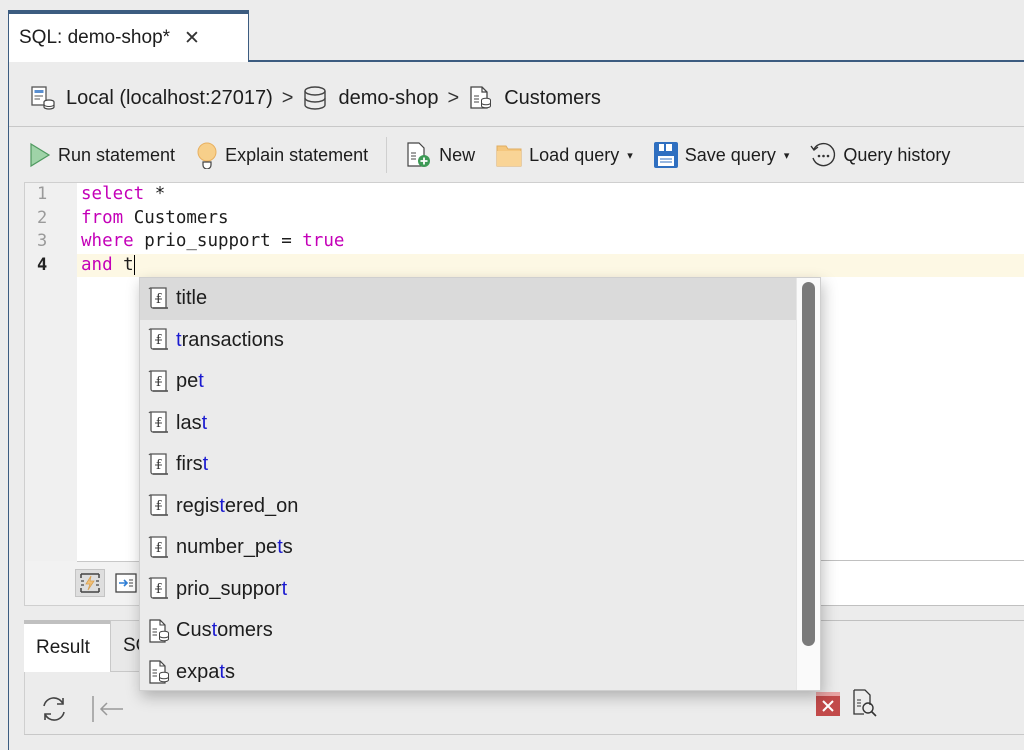 The image size is (1024, 750). I want to click on autocomplete-item-label: expats, so click(205, 672).